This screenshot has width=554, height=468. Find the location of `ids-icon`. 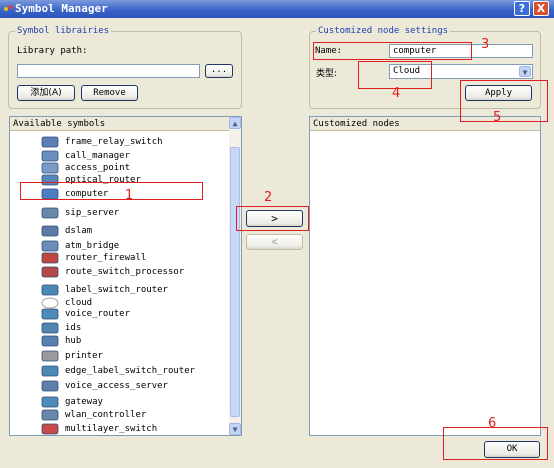

ids-icon is located at coordinates (50, 328).